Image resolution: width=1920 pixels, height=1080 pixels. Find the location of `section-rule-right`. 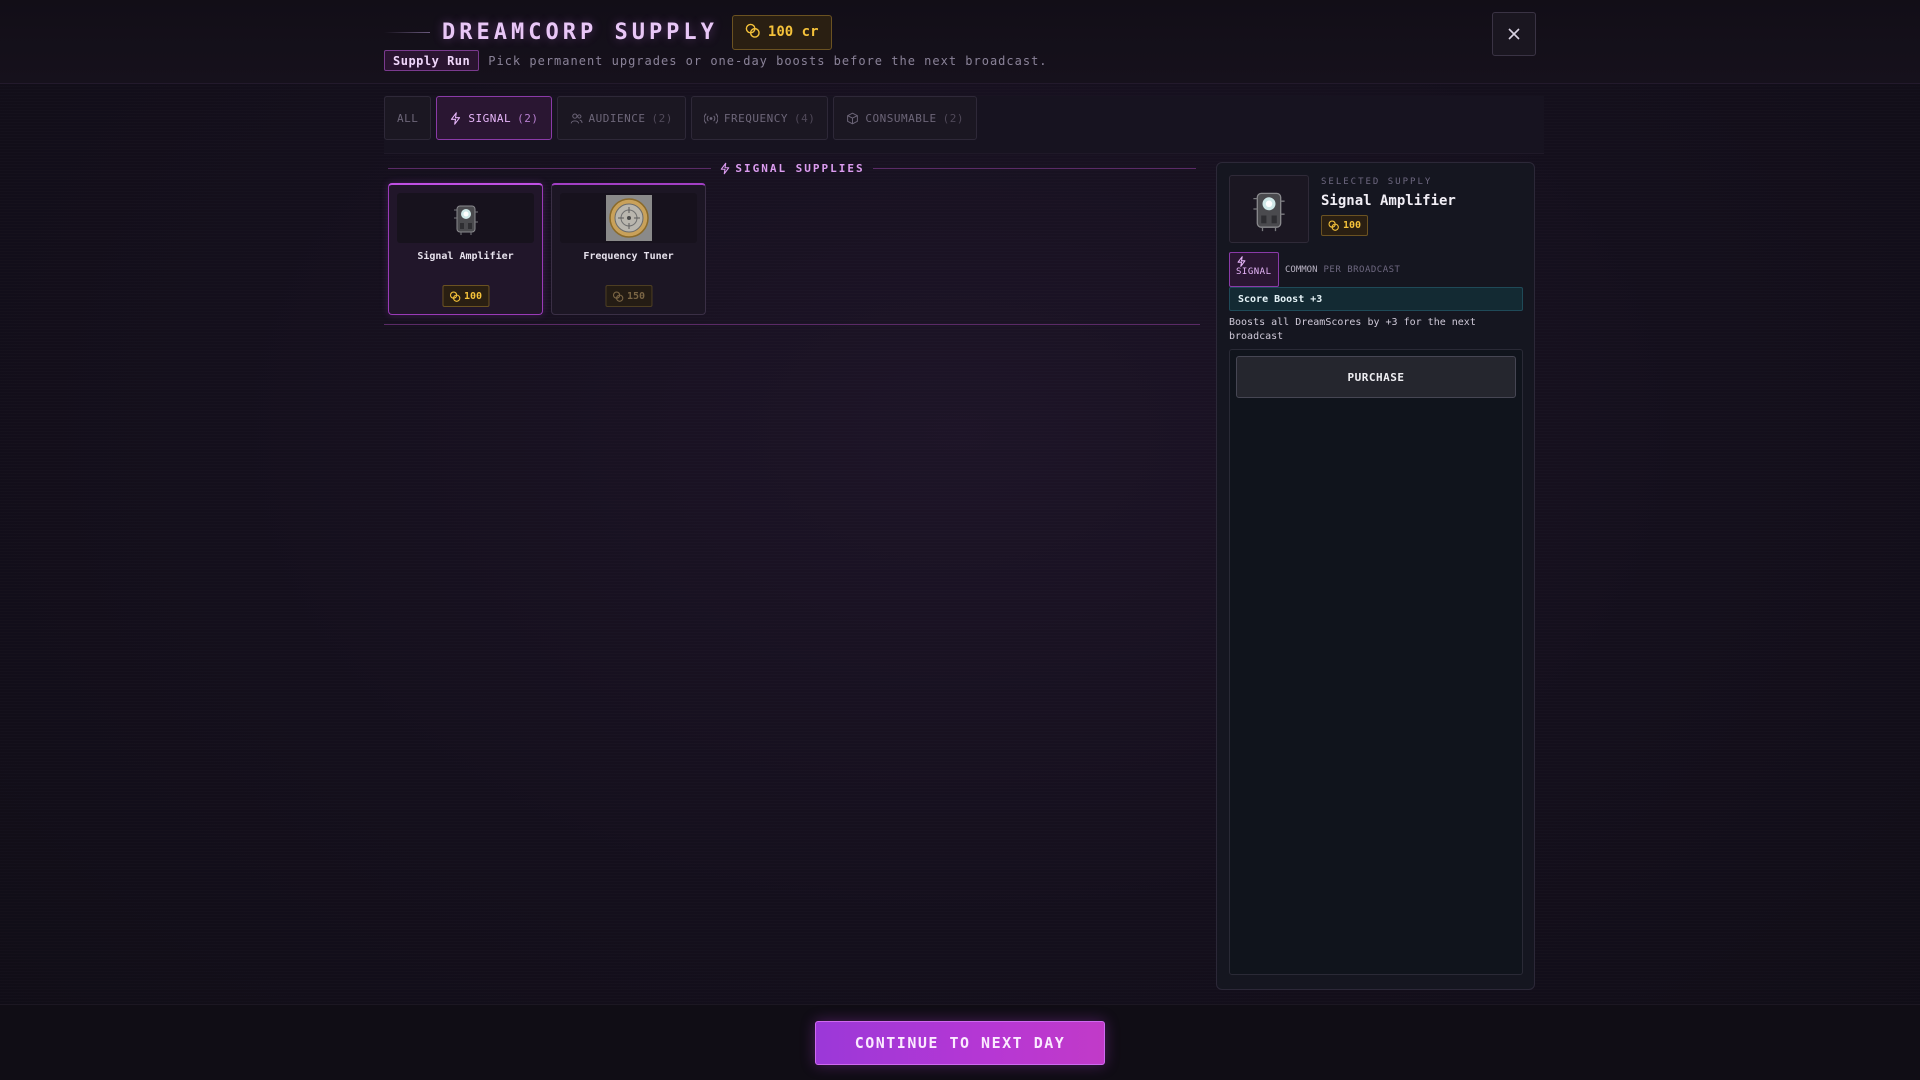

section-rule-right is located at coordinates (1034, 168).